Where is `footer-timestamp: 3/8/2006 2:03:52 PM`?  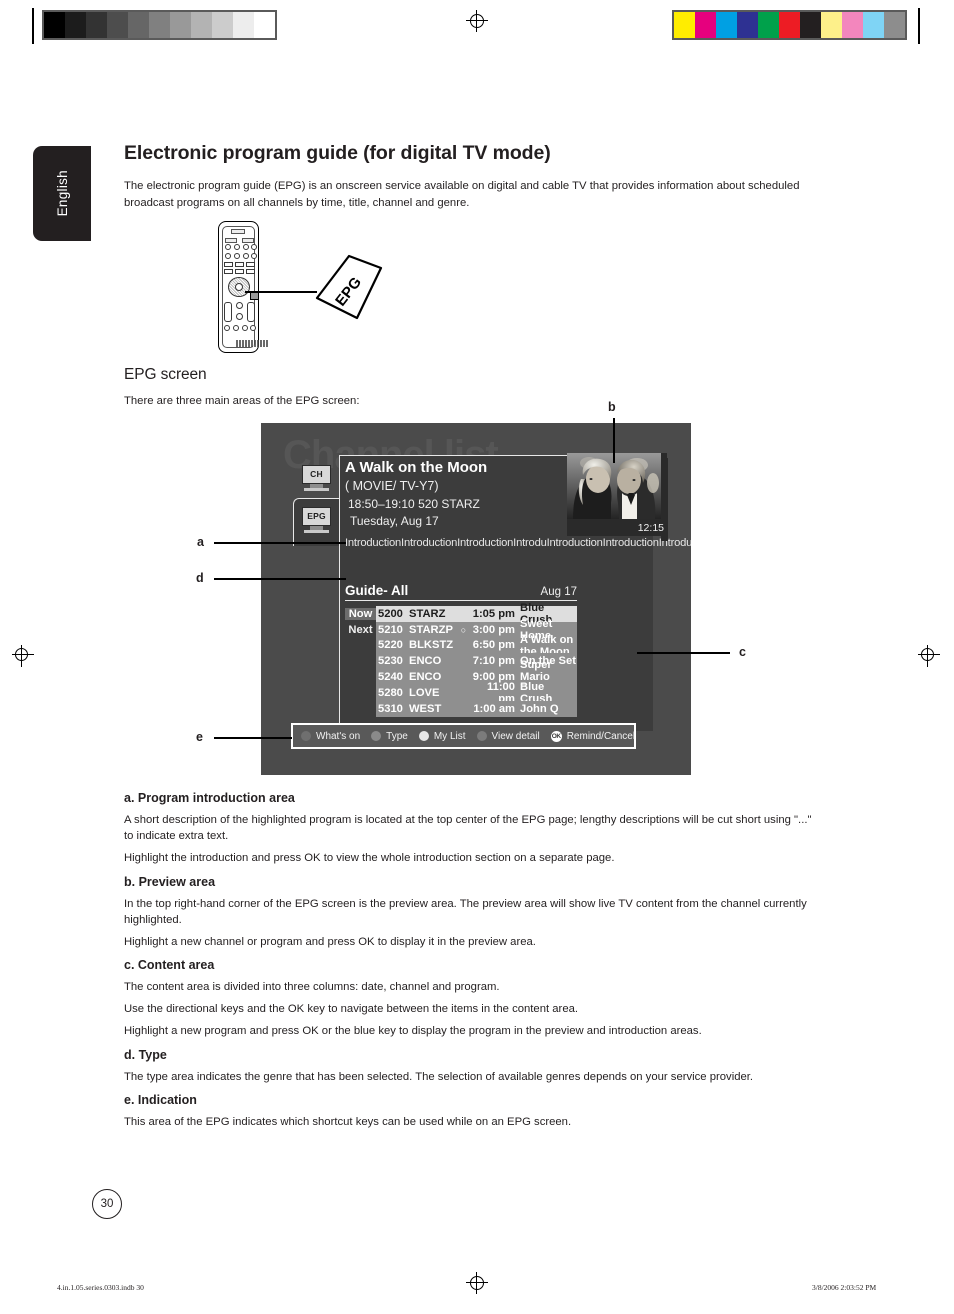
footer-timestamp: 3/8/2006 2:03:52 PM is located at coordinates (844, 1287).